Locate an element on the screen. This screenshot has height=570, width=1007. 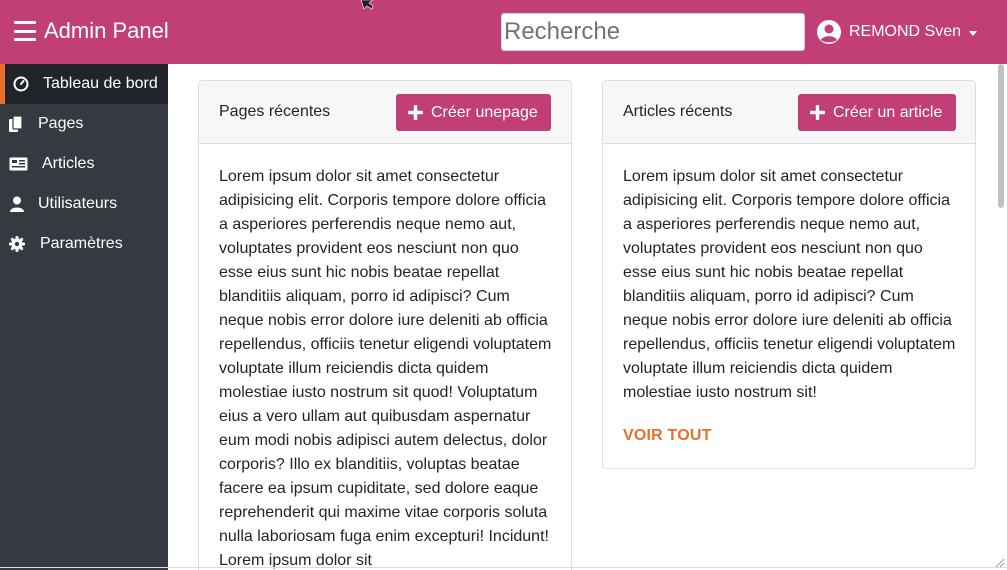
create-page-button: Créer unepage is located at coordinates (473, 112).